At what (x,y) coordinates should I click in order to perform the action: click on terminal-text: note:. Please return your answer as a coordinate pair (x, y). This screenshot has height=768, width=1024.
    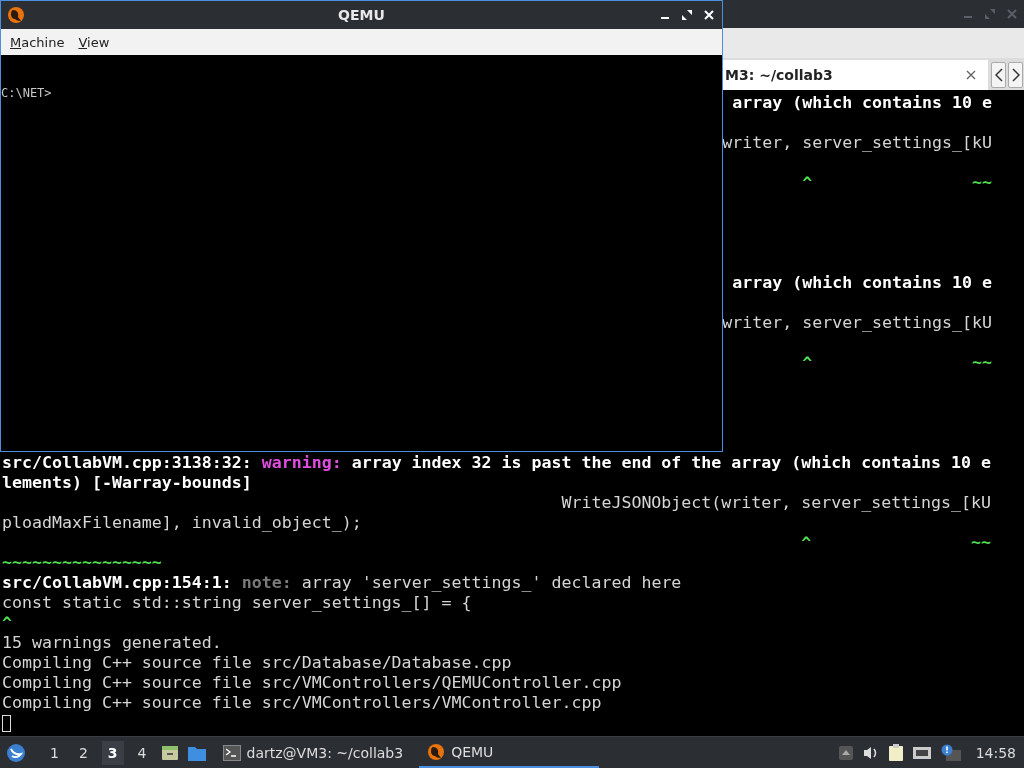
    Looking at the image, I should click on (267, 582).